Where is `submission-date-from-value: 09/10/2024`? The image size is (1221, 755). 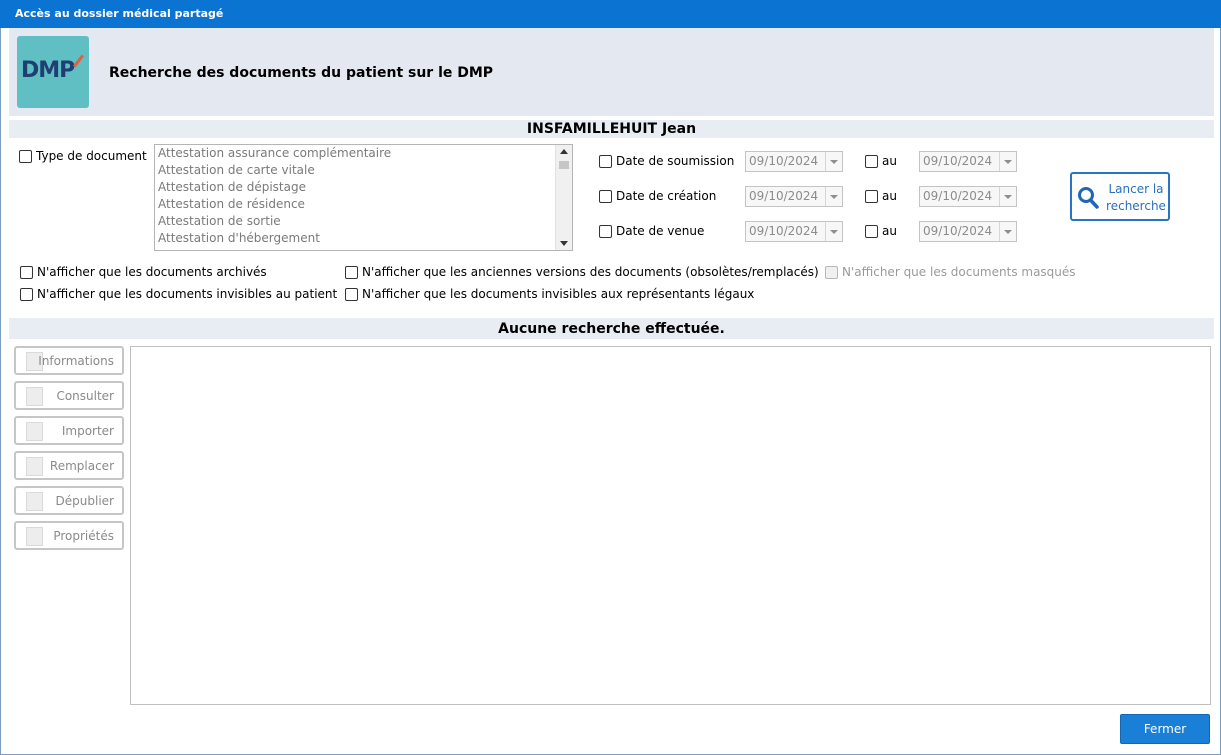 submission-date-from-value: 09/10/2024 is located at coordinates (784, 161).